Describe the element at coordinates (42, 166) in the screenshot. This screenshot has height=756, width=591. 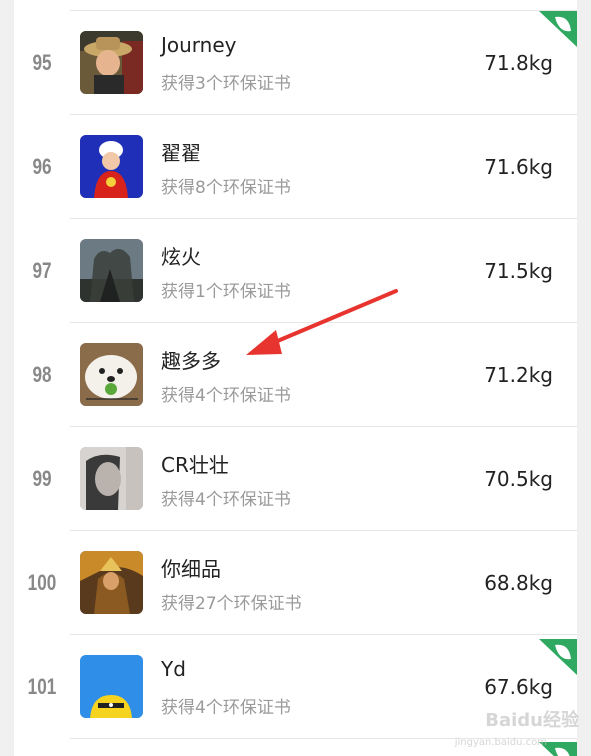
I see `rank-number: 96` at that location.